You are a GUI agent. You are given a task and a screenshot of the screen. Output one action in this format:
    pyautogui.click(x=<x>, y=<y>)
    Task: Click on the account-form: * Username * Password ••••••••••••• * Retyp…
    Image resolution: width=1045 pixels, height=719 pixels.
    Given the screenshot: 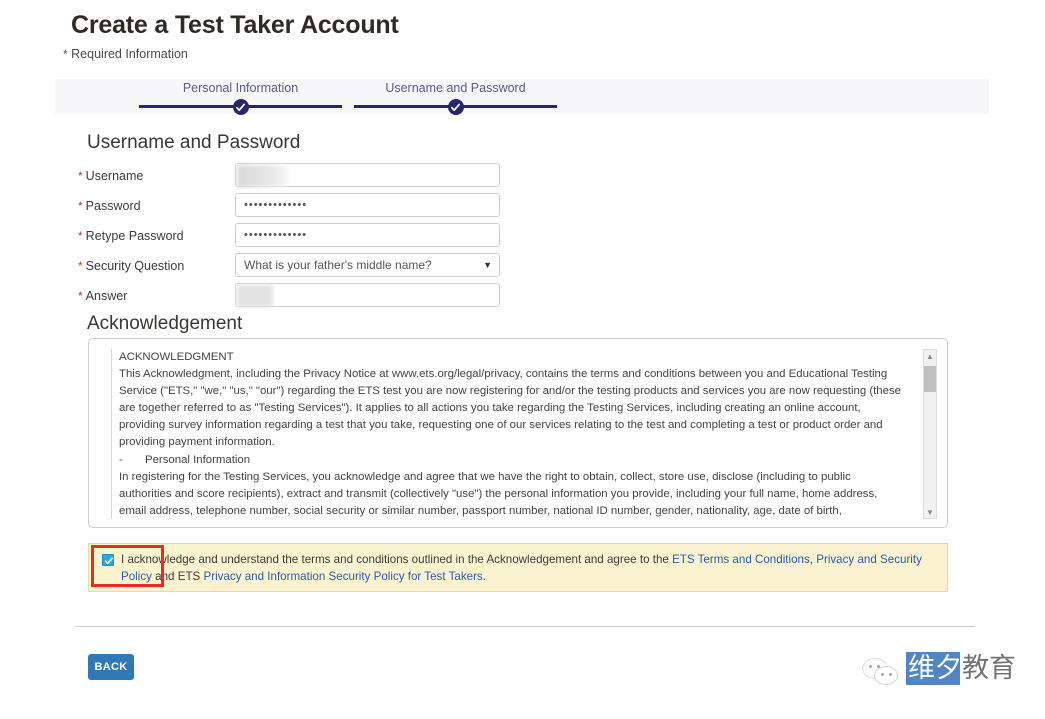 What is the action you would take?
    pyautogui.click(x=378, y=238)
    